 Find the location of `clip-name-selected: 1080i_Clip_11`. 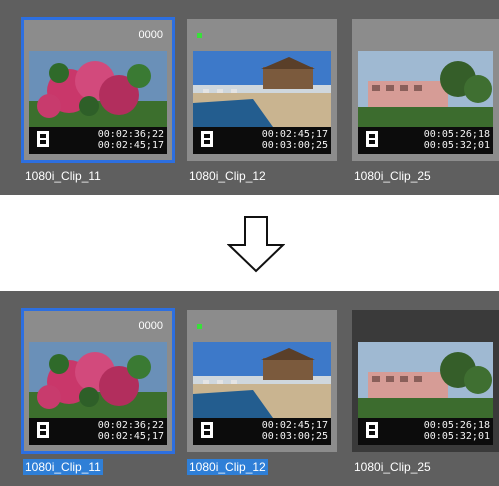

clip-name-selected: 1080i_Clip_11 is located at coordinates (63, 467).